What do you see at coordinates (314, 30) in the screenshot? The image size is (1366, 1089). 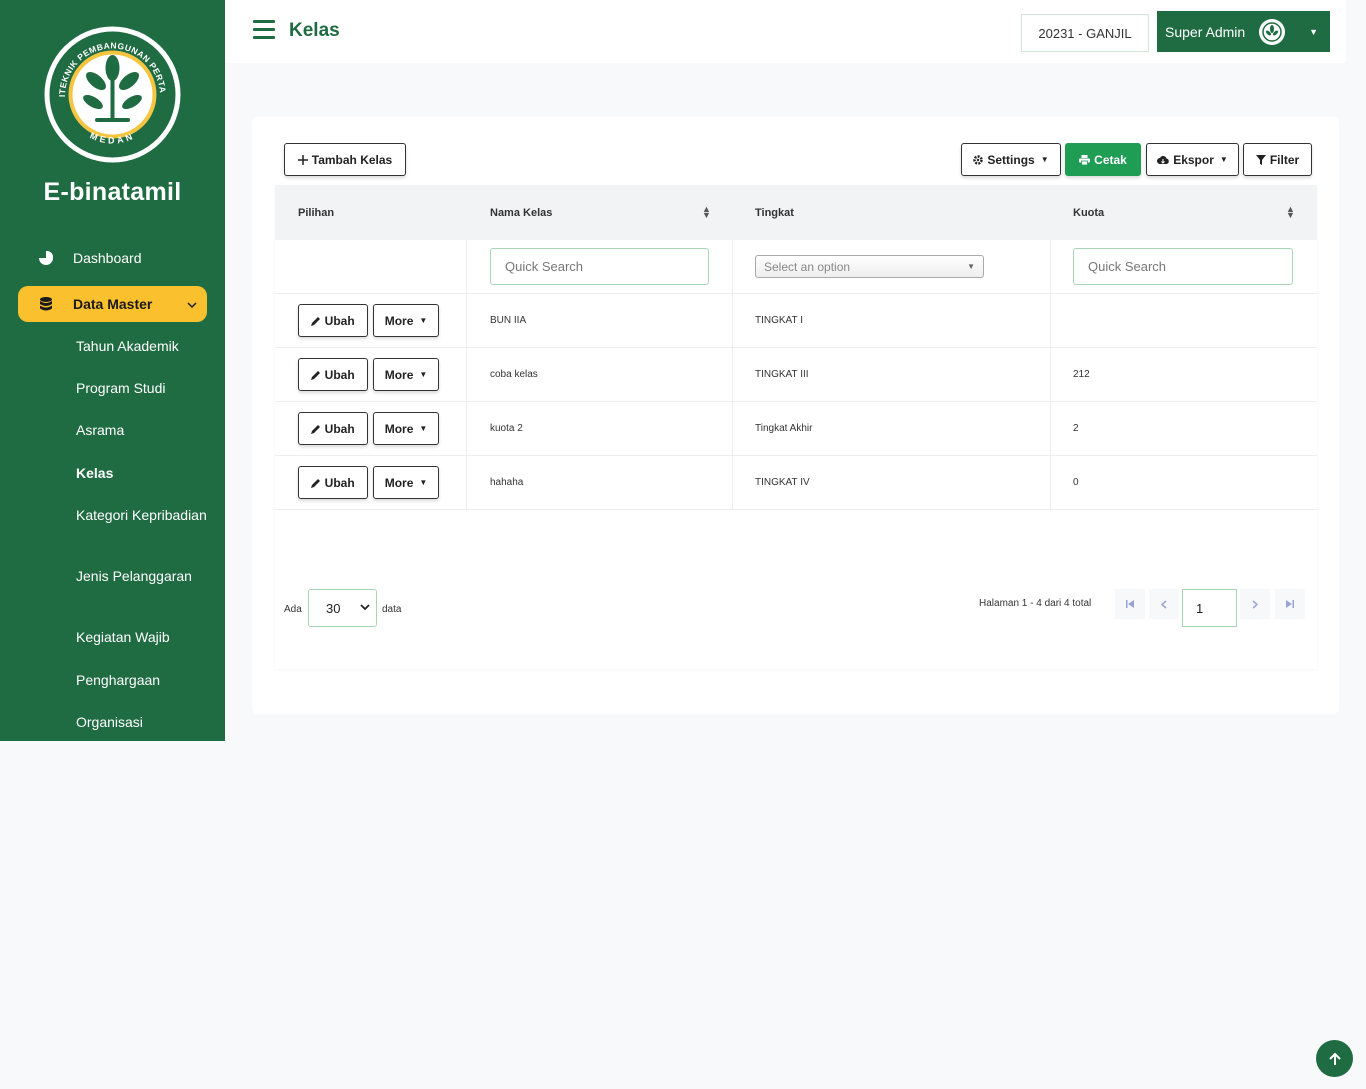 I see `page-title: Kelas` at bounding box center [314, 30].